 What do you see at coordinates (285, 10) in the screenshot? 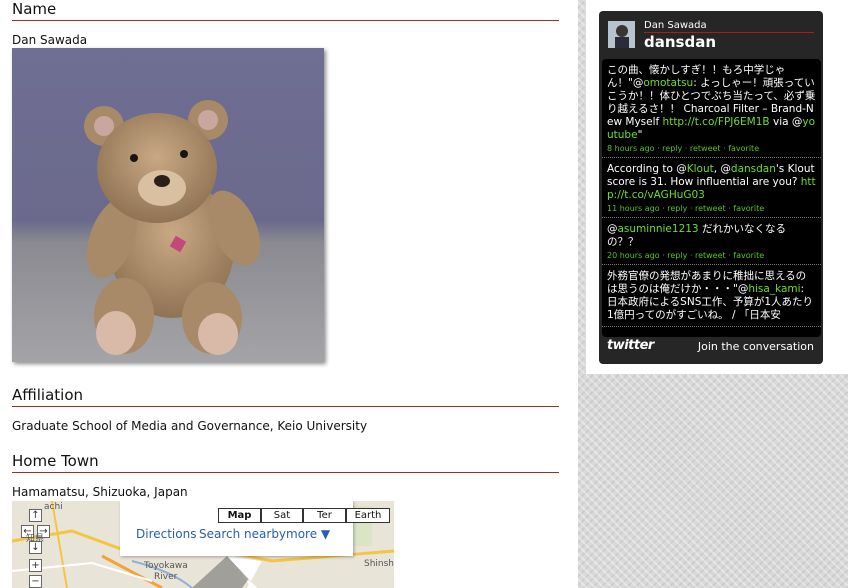
I see `name-heading: Name` at bounding box center [285, 10].